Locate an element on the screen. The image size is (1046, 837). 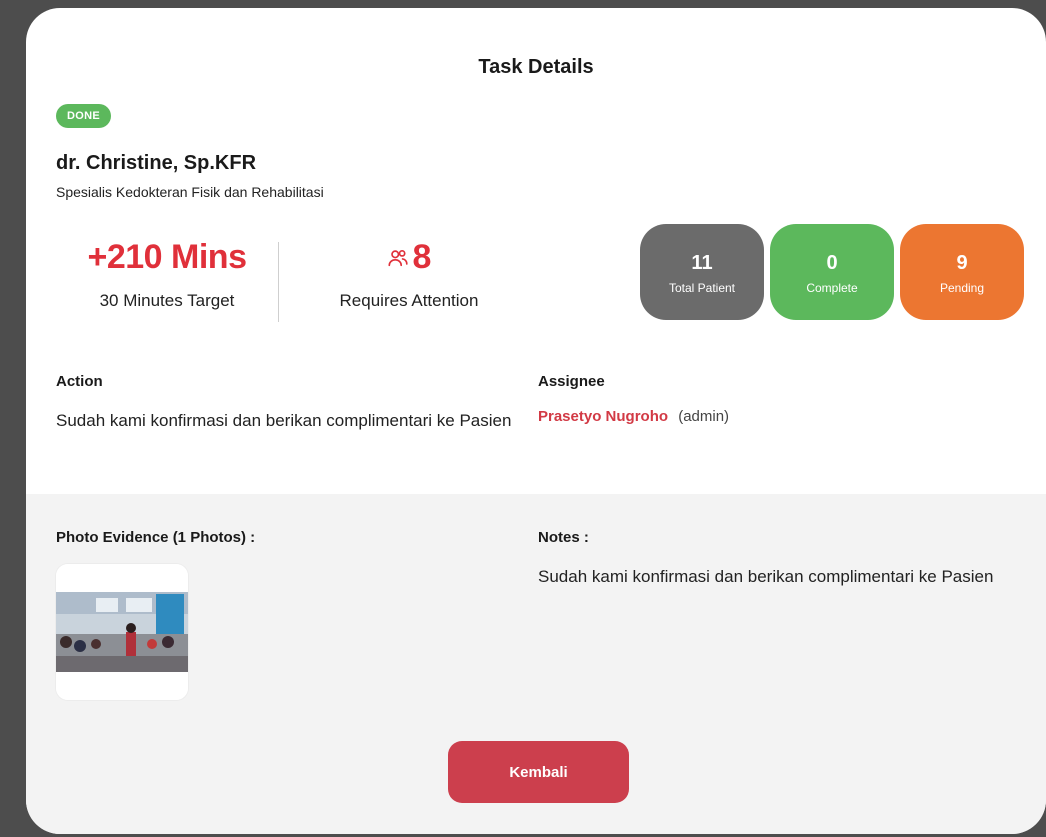
evidence-photo-image is located at coordinates (122, 632).